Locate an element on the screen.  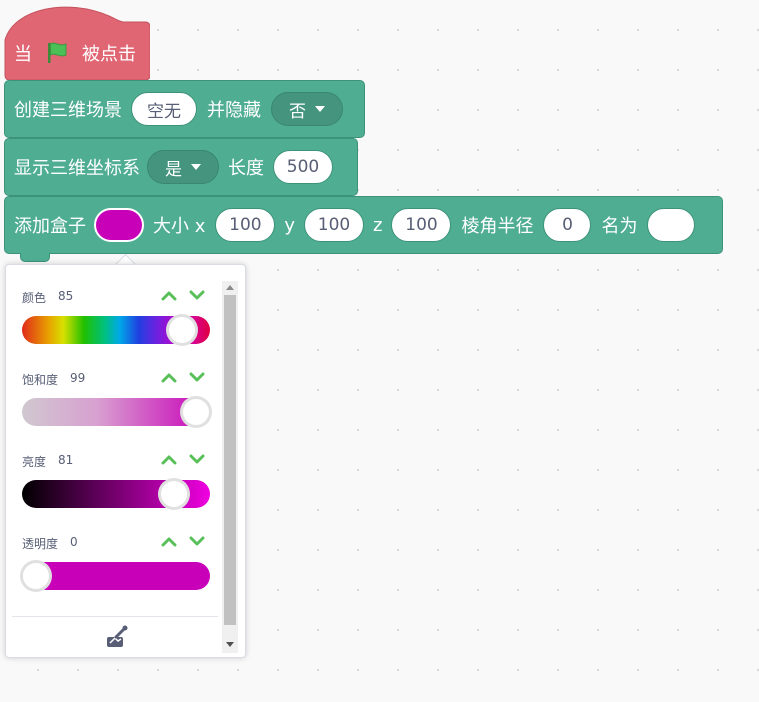
size-z-input: 100 is located at coordinates (421, 225).